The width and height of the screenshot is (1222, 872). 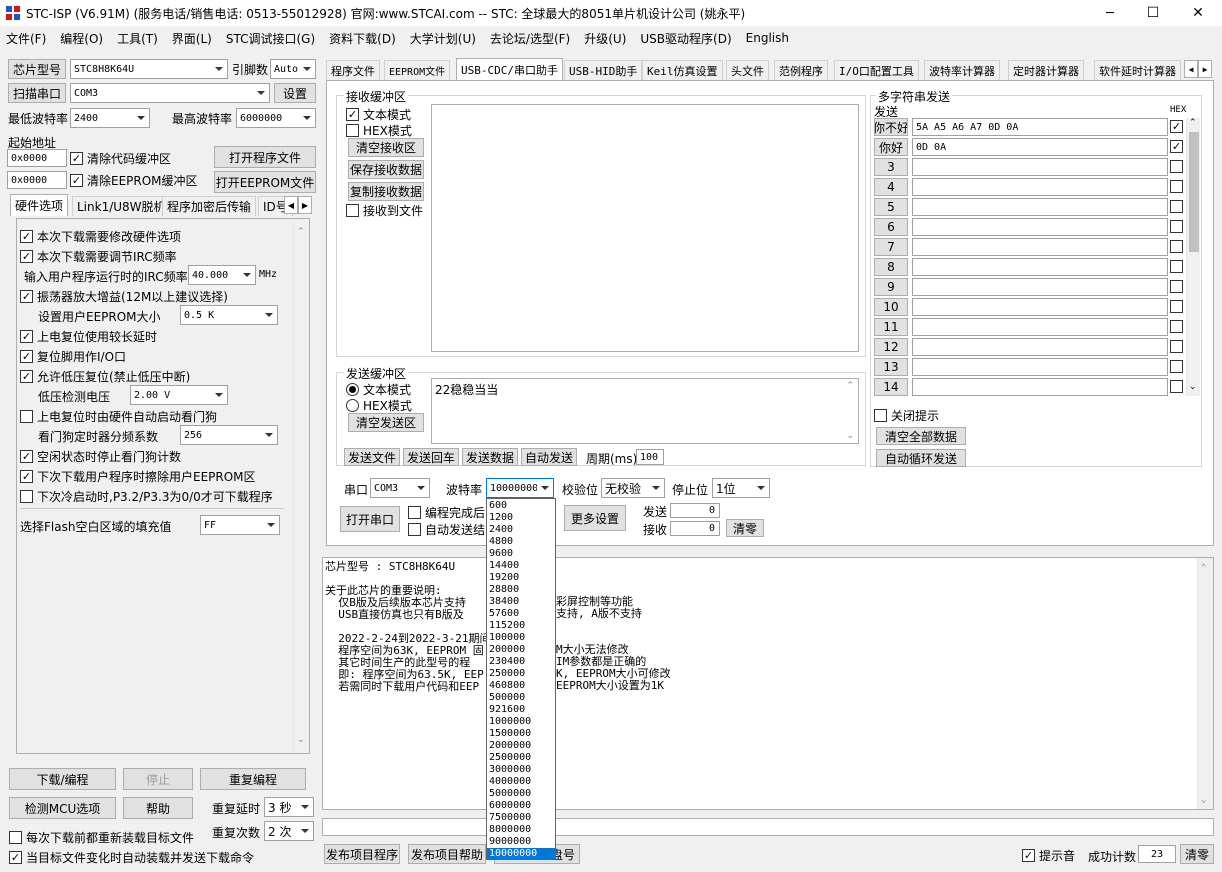 What do you see at coordinates (88, 336) in the screenshot?
I see `long-reset-delay-checkbox: ✓ 上电复位使用较长延时` at bounding box center [88, 336].